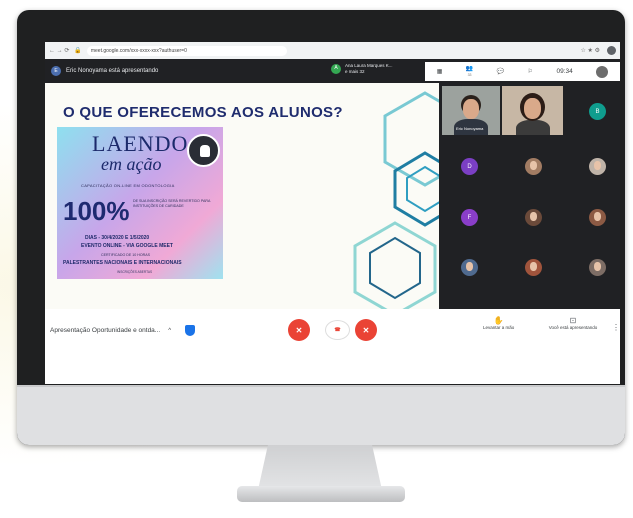  Describe the element at coordinates (126, 255) in the screenshot. I see `poster-certificate: CERTIFICADO DE 10 HORAS` at that location.